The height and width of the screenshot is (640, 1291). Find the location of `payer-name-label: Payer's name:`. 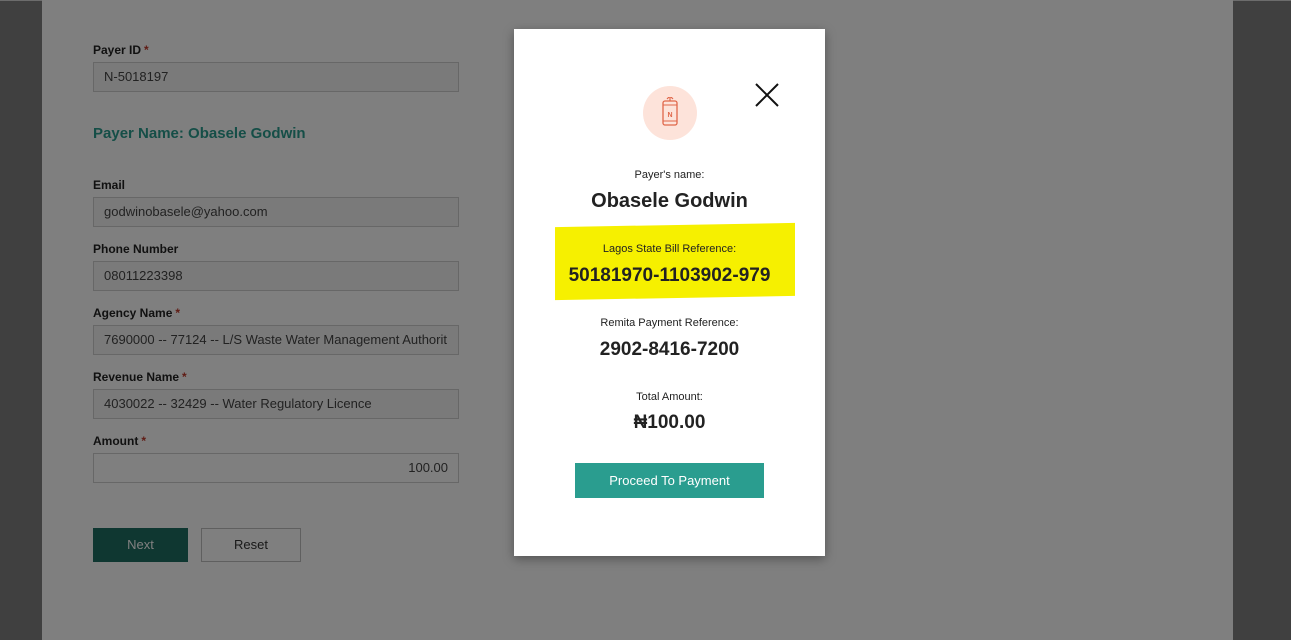

payer-name-label: Payer's name: is located at coordinates (669, 175).